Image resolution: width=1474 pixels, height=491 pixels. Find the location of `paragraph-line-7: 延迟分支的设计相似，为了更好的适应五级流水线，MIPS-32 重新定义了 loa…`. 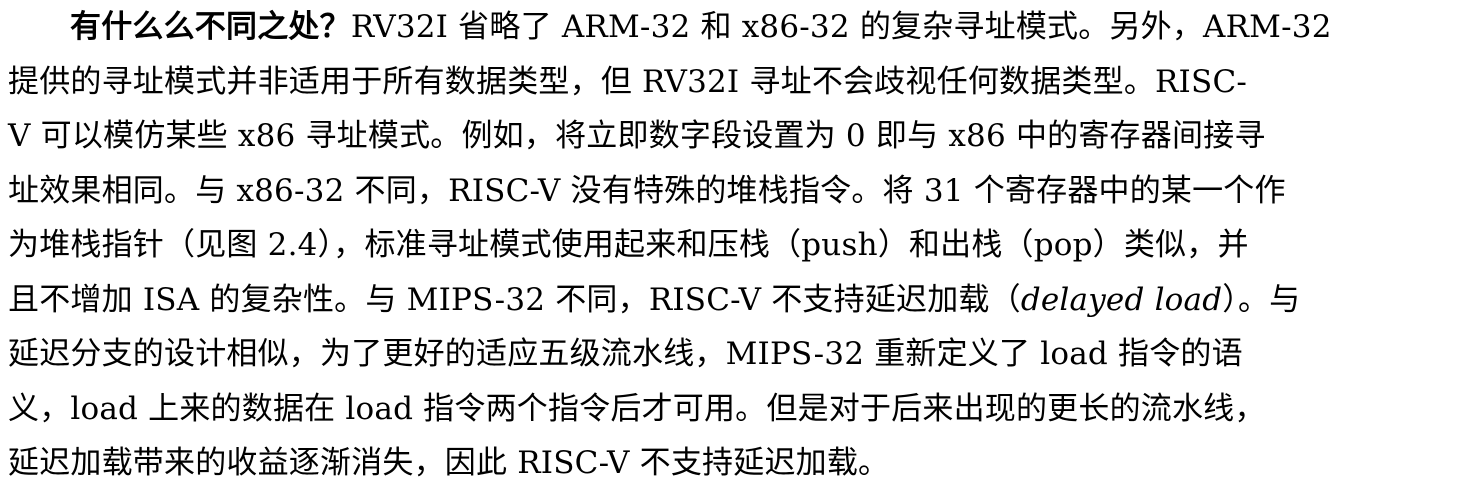

paragraph-line-7: 延迟分支的设计相似，为了更好的适应五级流水线，MIPS-32 重新定义了 loa… is located at coordinates (625, 354).